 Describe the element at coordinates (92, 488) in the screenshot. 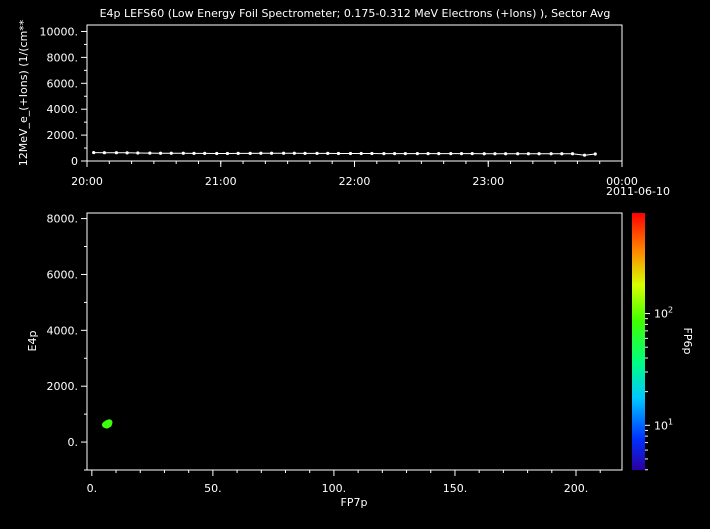

I see `bottom-x-tick-label: 0.` at that location.